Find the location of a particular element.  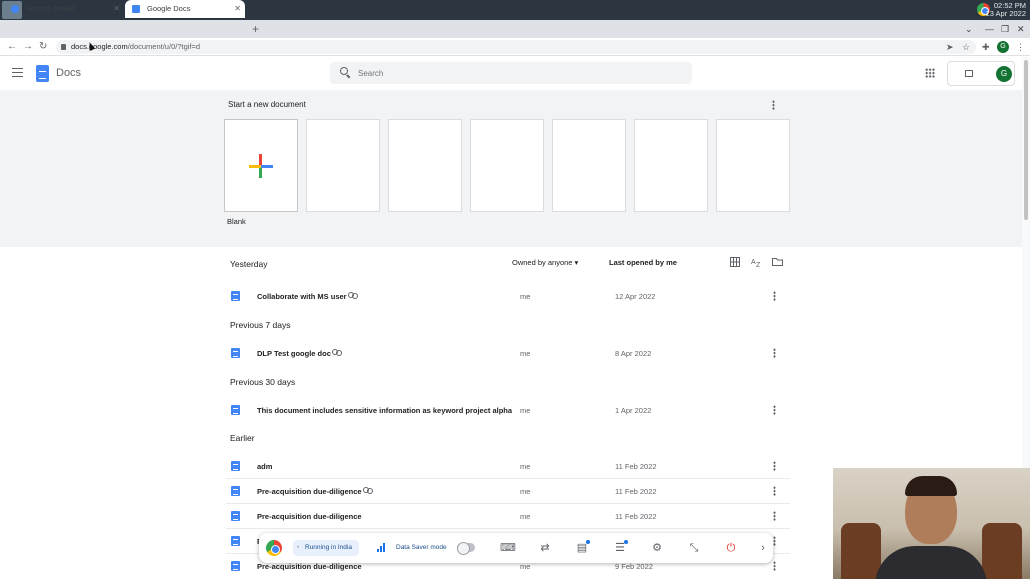

power-icon: ⏻ is located at coordinates (731, 548).